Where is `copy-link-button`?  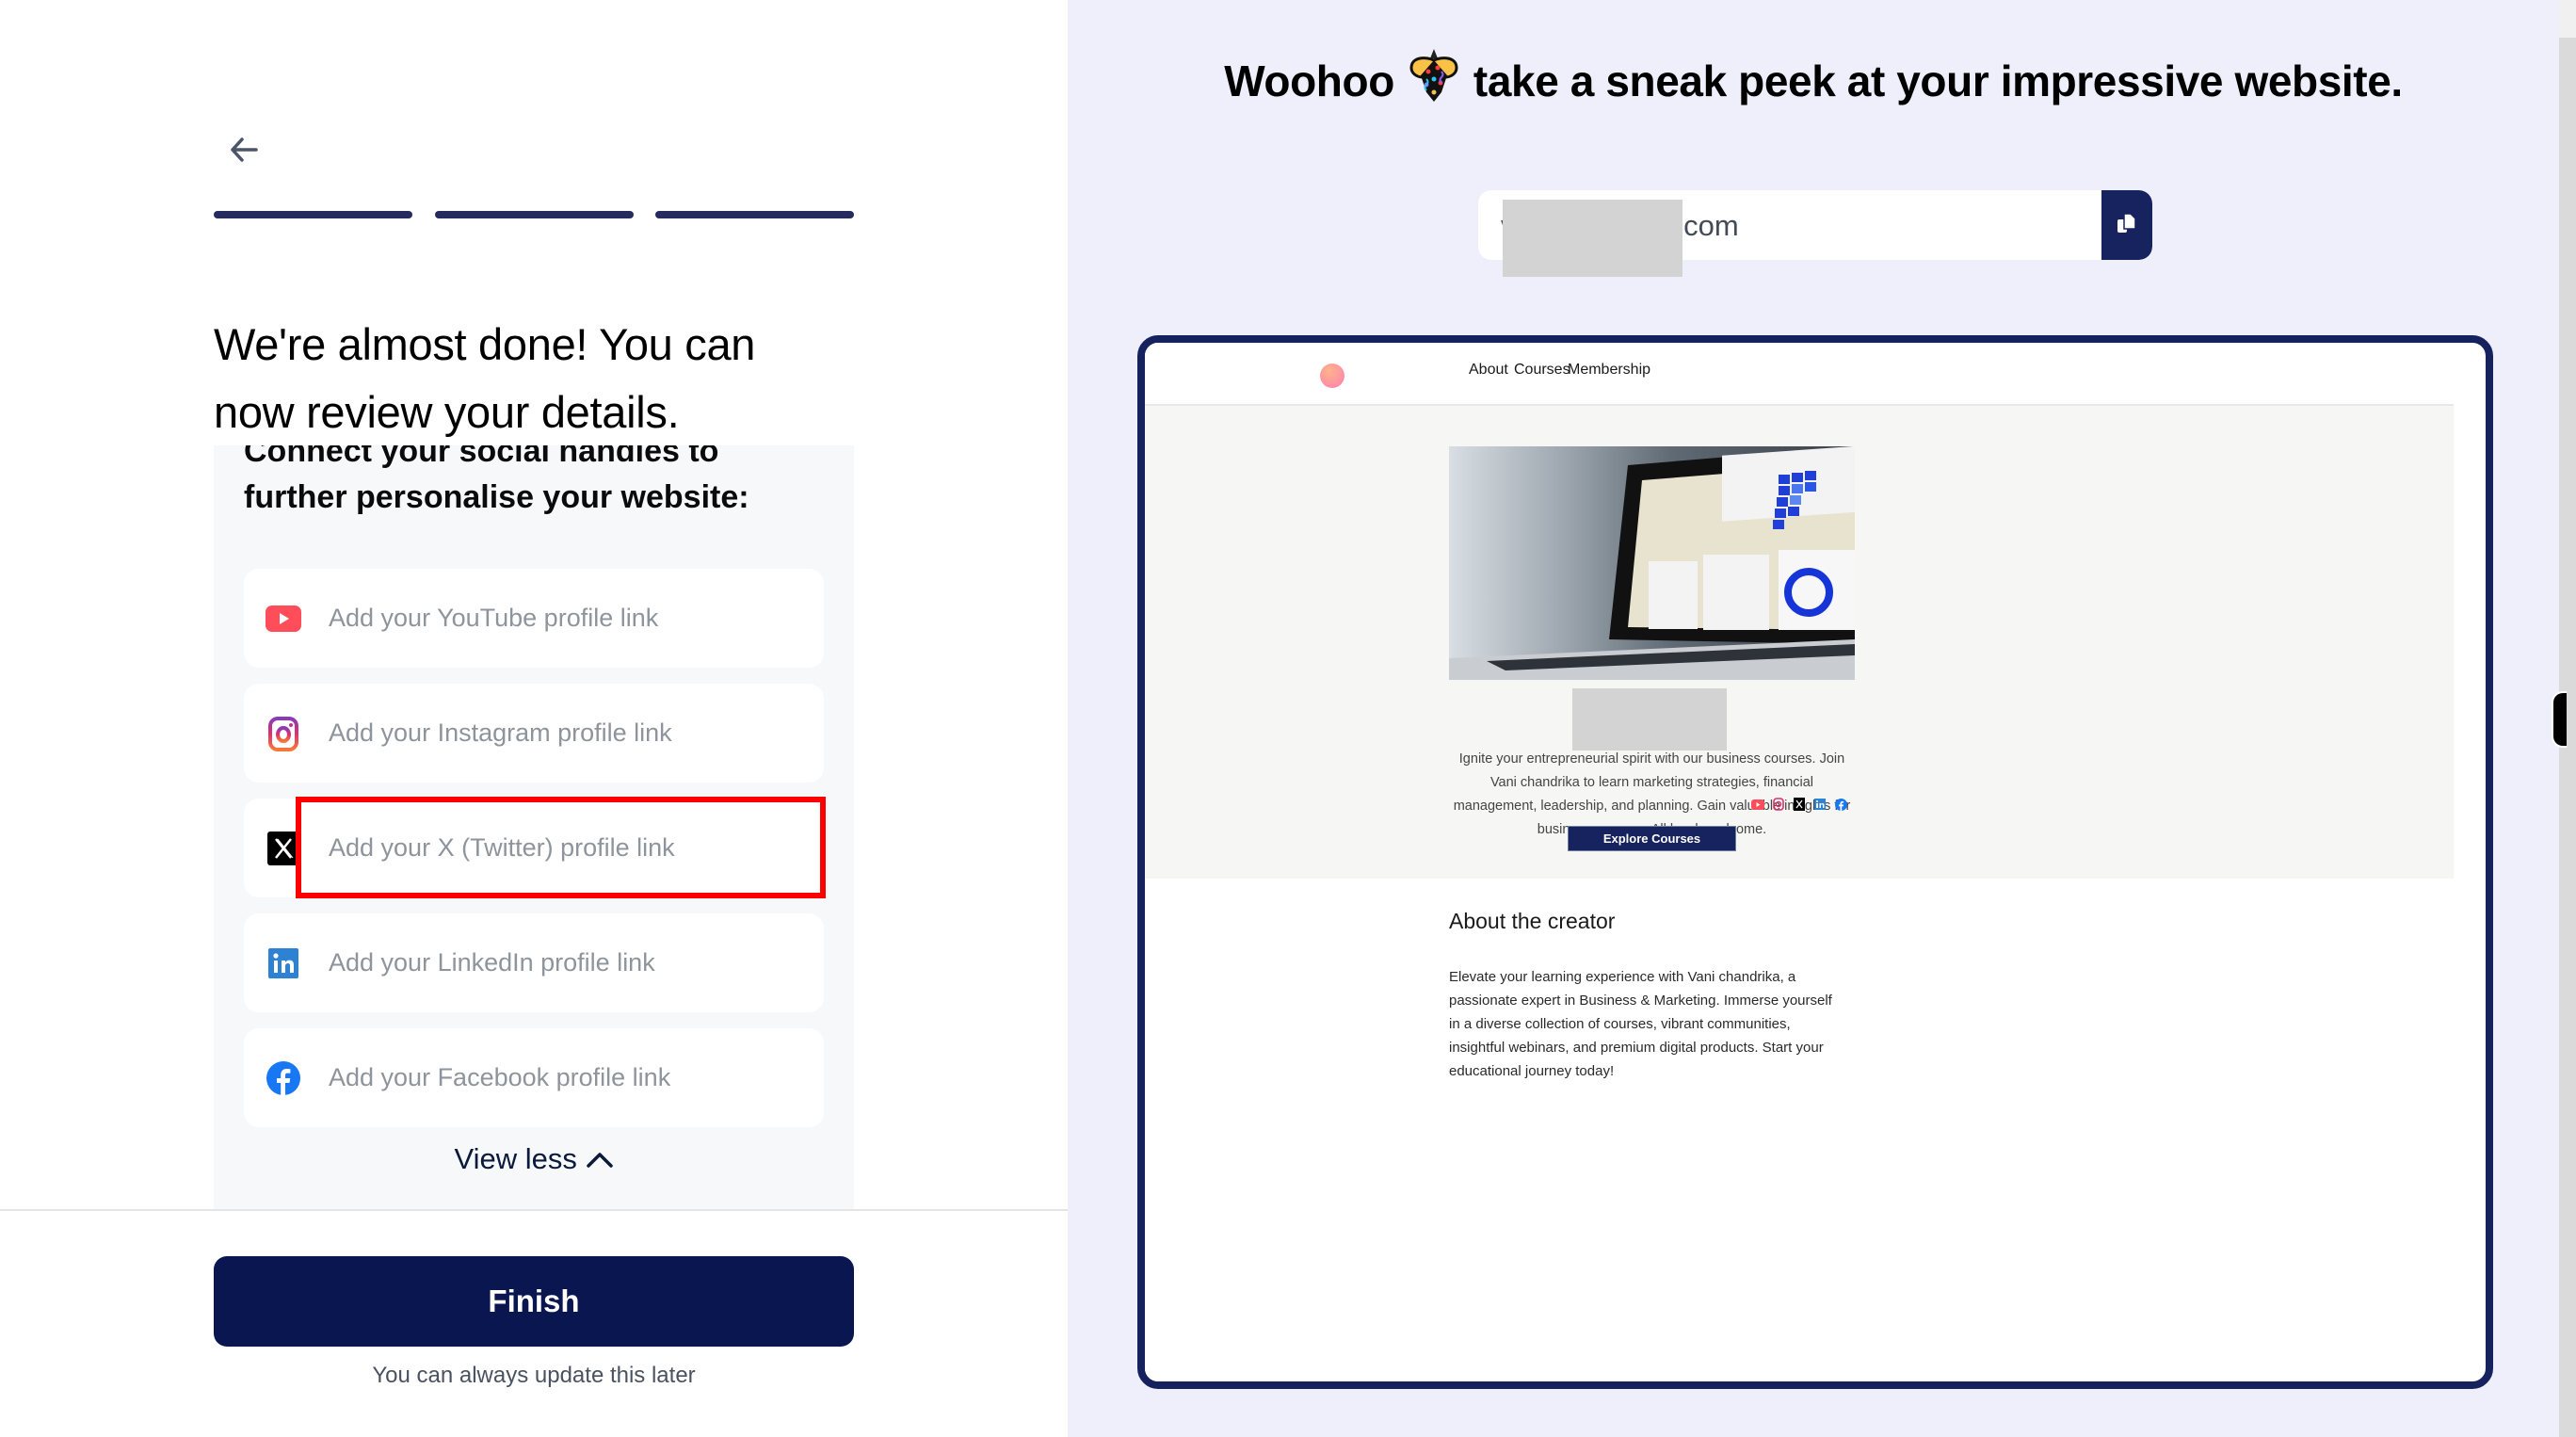 copy-link-button is located at coordinates (2126, 225).